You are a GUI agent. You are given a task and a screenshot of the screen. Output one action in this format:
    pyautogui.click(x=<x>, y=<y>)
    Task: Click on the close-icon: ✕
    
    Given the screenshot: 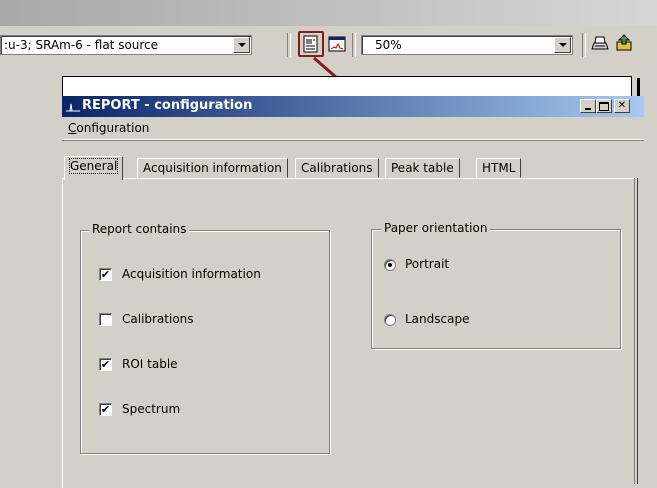 What is the action you would take?
    pyautogui.click(x=622, y=105)
    